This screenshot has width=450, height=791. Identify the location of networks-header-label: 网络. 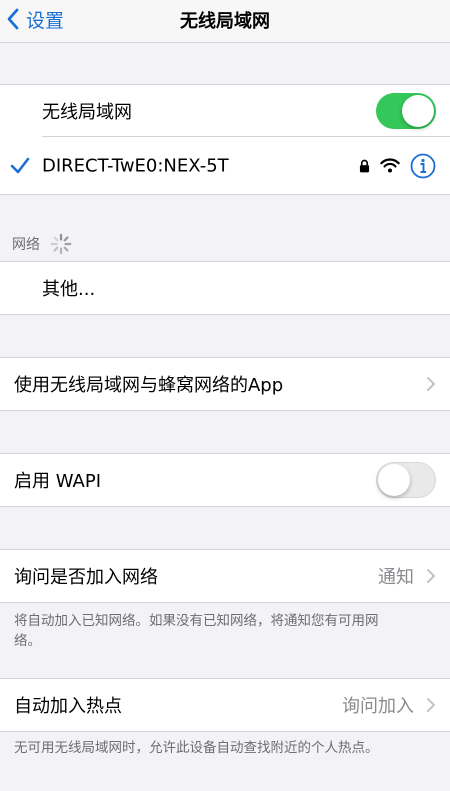
(26, 245).